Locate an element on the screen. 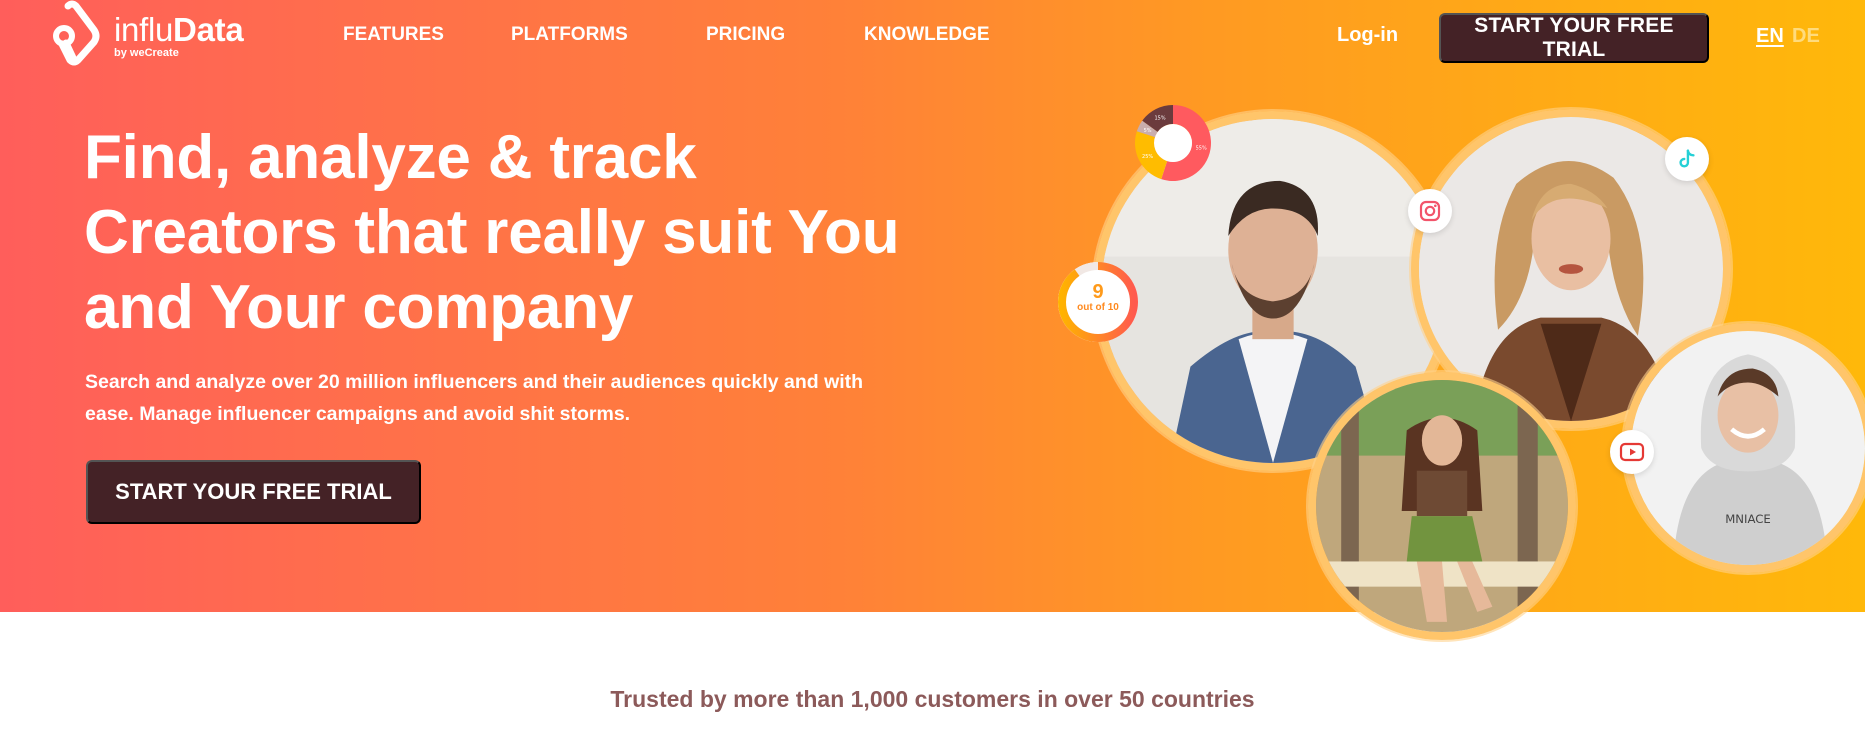  score-widget: 9 out of 10 is located at coordinates (1098, 302).